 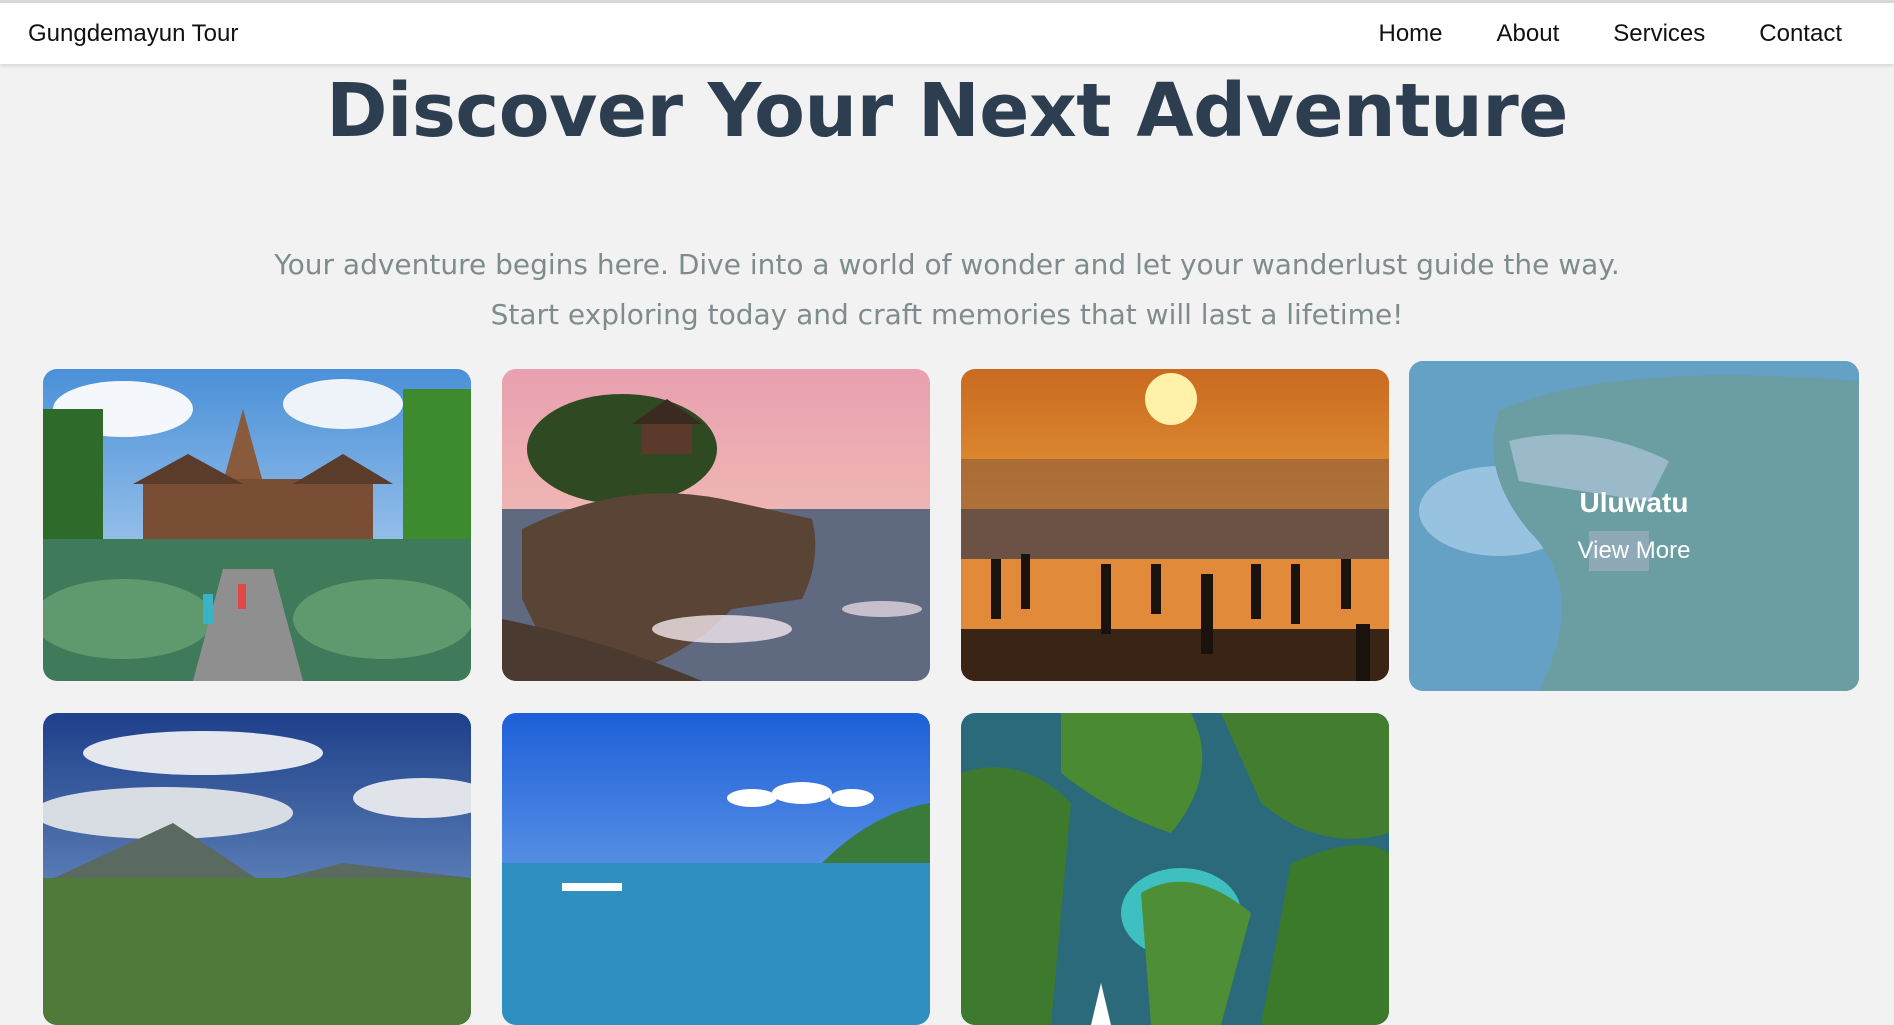 I want to click on nav-link-home: Home, so click(x=1411, y=34).